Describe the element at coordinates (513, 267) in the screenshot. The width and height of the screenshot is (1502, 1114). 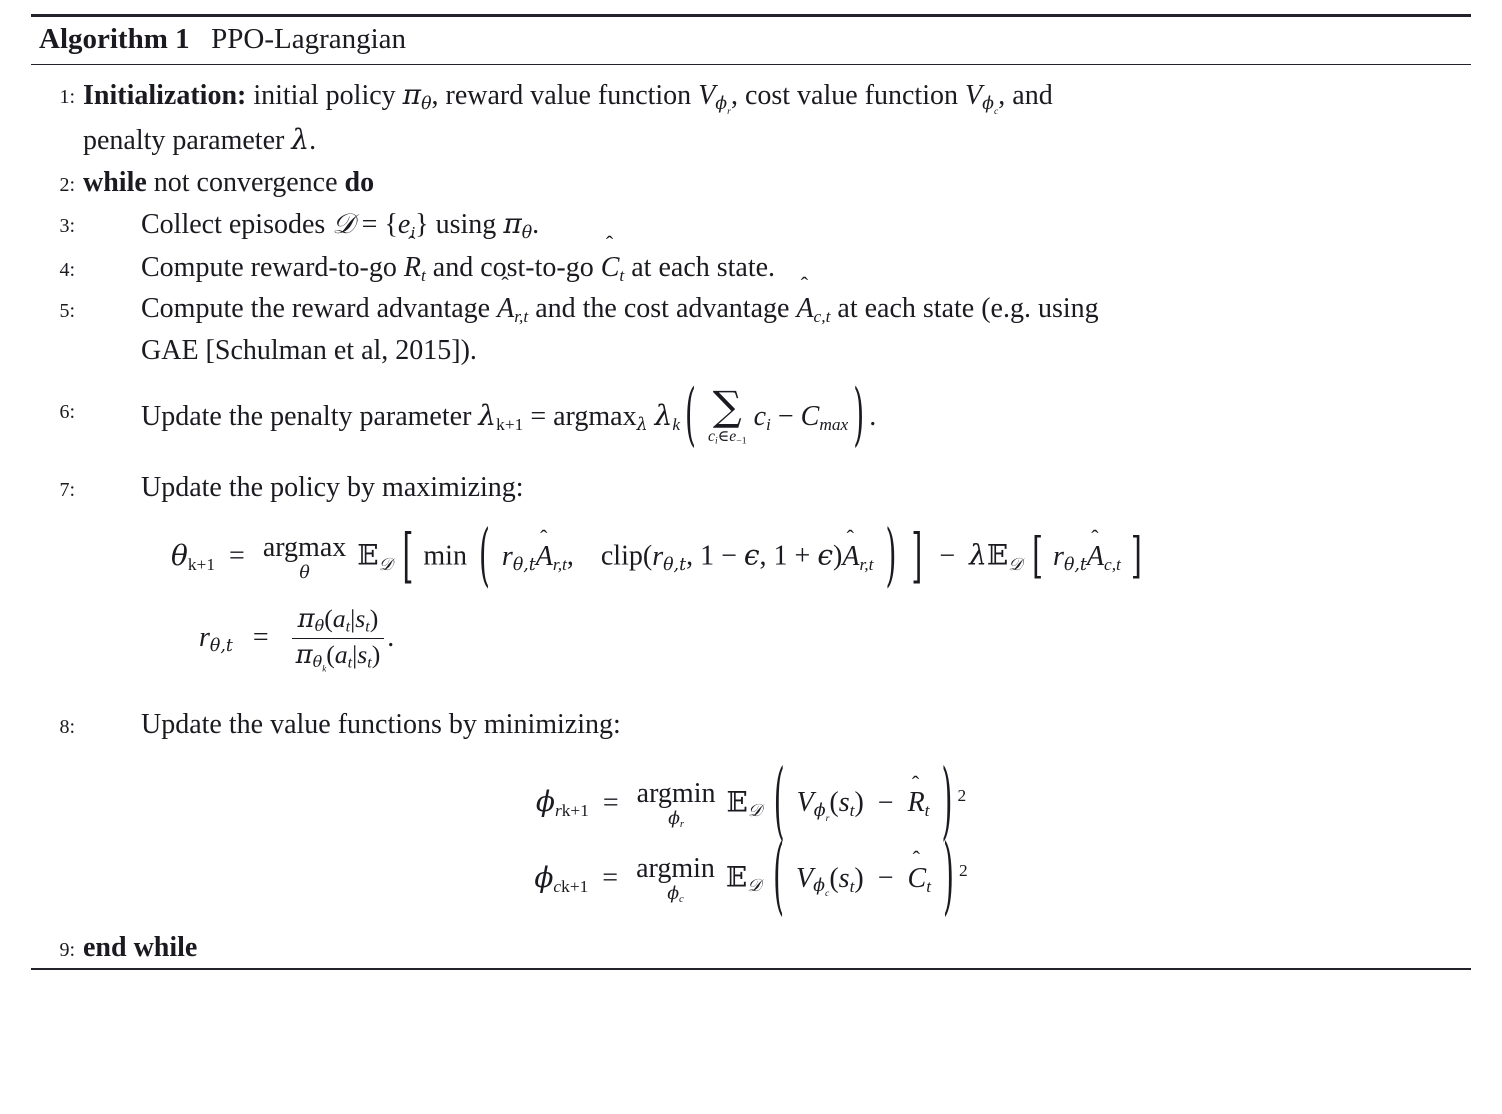
I see `step-text: and cost-to-go` at that location.